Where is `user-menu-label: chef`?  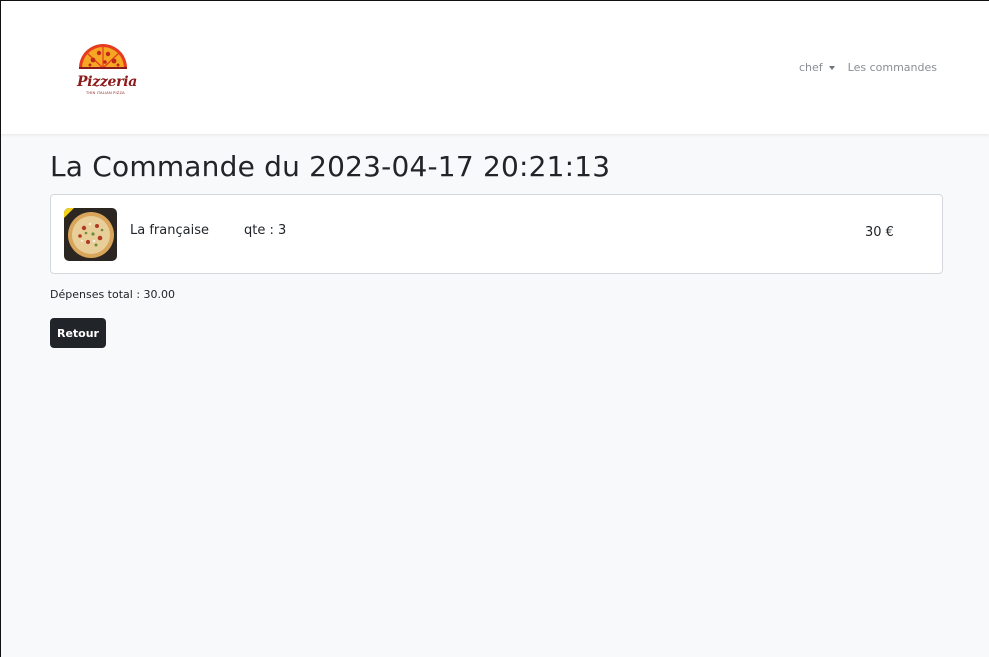
user-menu-label: chef is located at coordinates (810, 67).